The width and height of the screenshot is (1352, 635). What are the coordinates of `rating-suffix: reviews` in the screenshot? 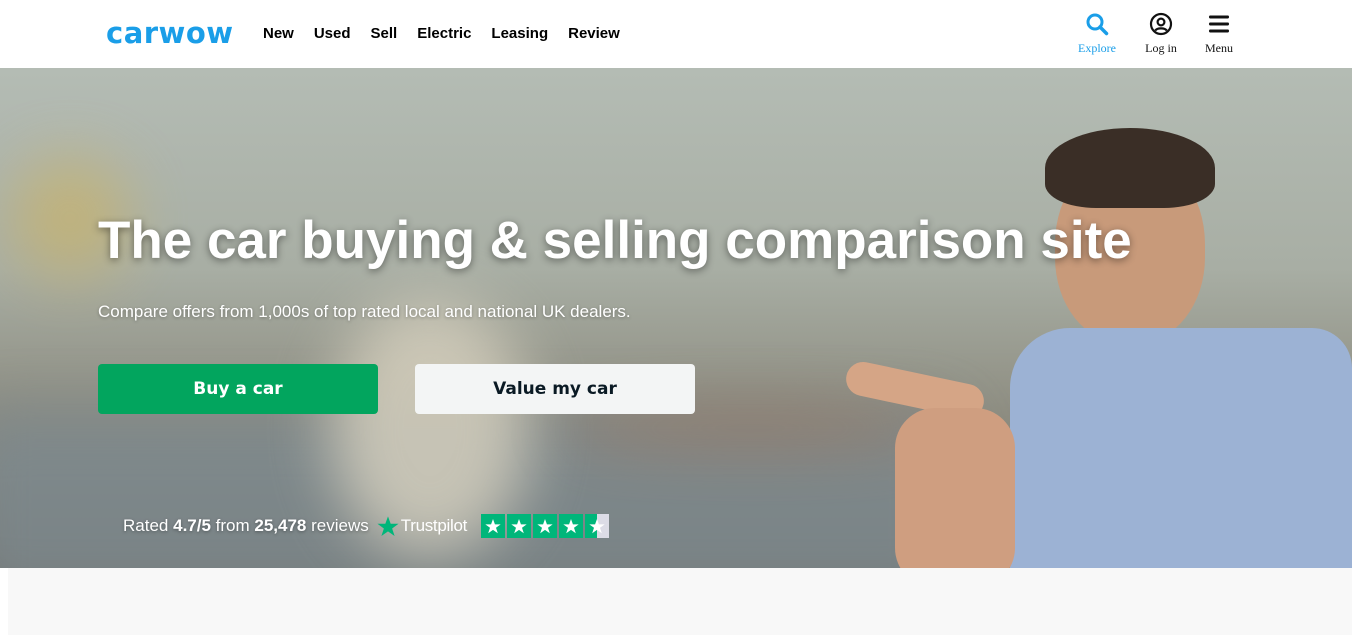 It's located at (340, 525).